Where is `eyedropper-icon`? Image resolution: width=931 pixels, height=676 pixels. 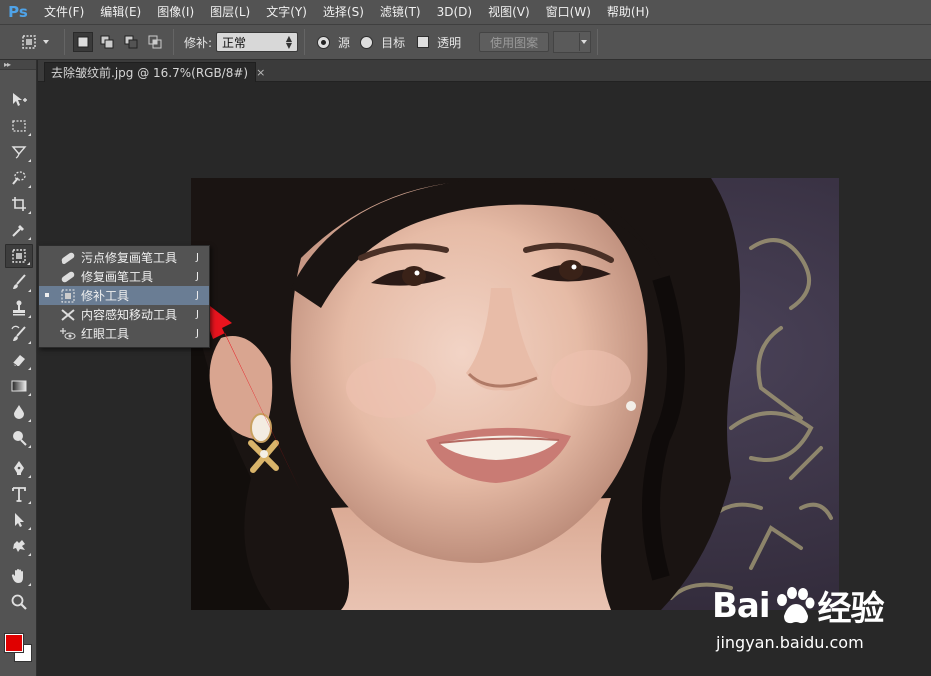
eyedropper-icon is located at coordinates (18, 231).